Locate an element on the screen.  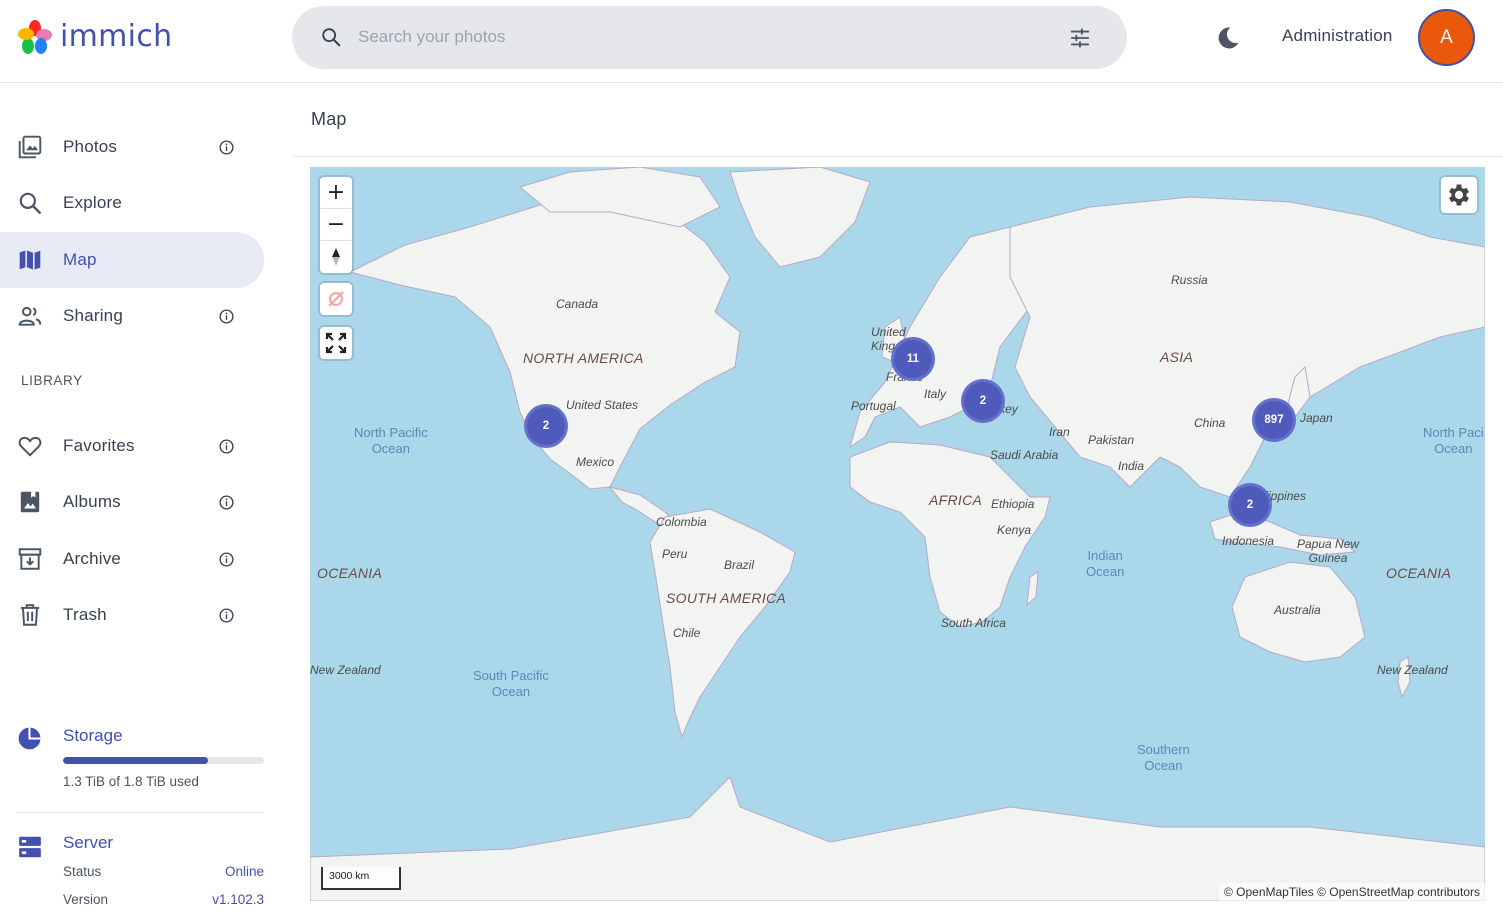
search-filter-icon is located at coordinates (1080, 38).